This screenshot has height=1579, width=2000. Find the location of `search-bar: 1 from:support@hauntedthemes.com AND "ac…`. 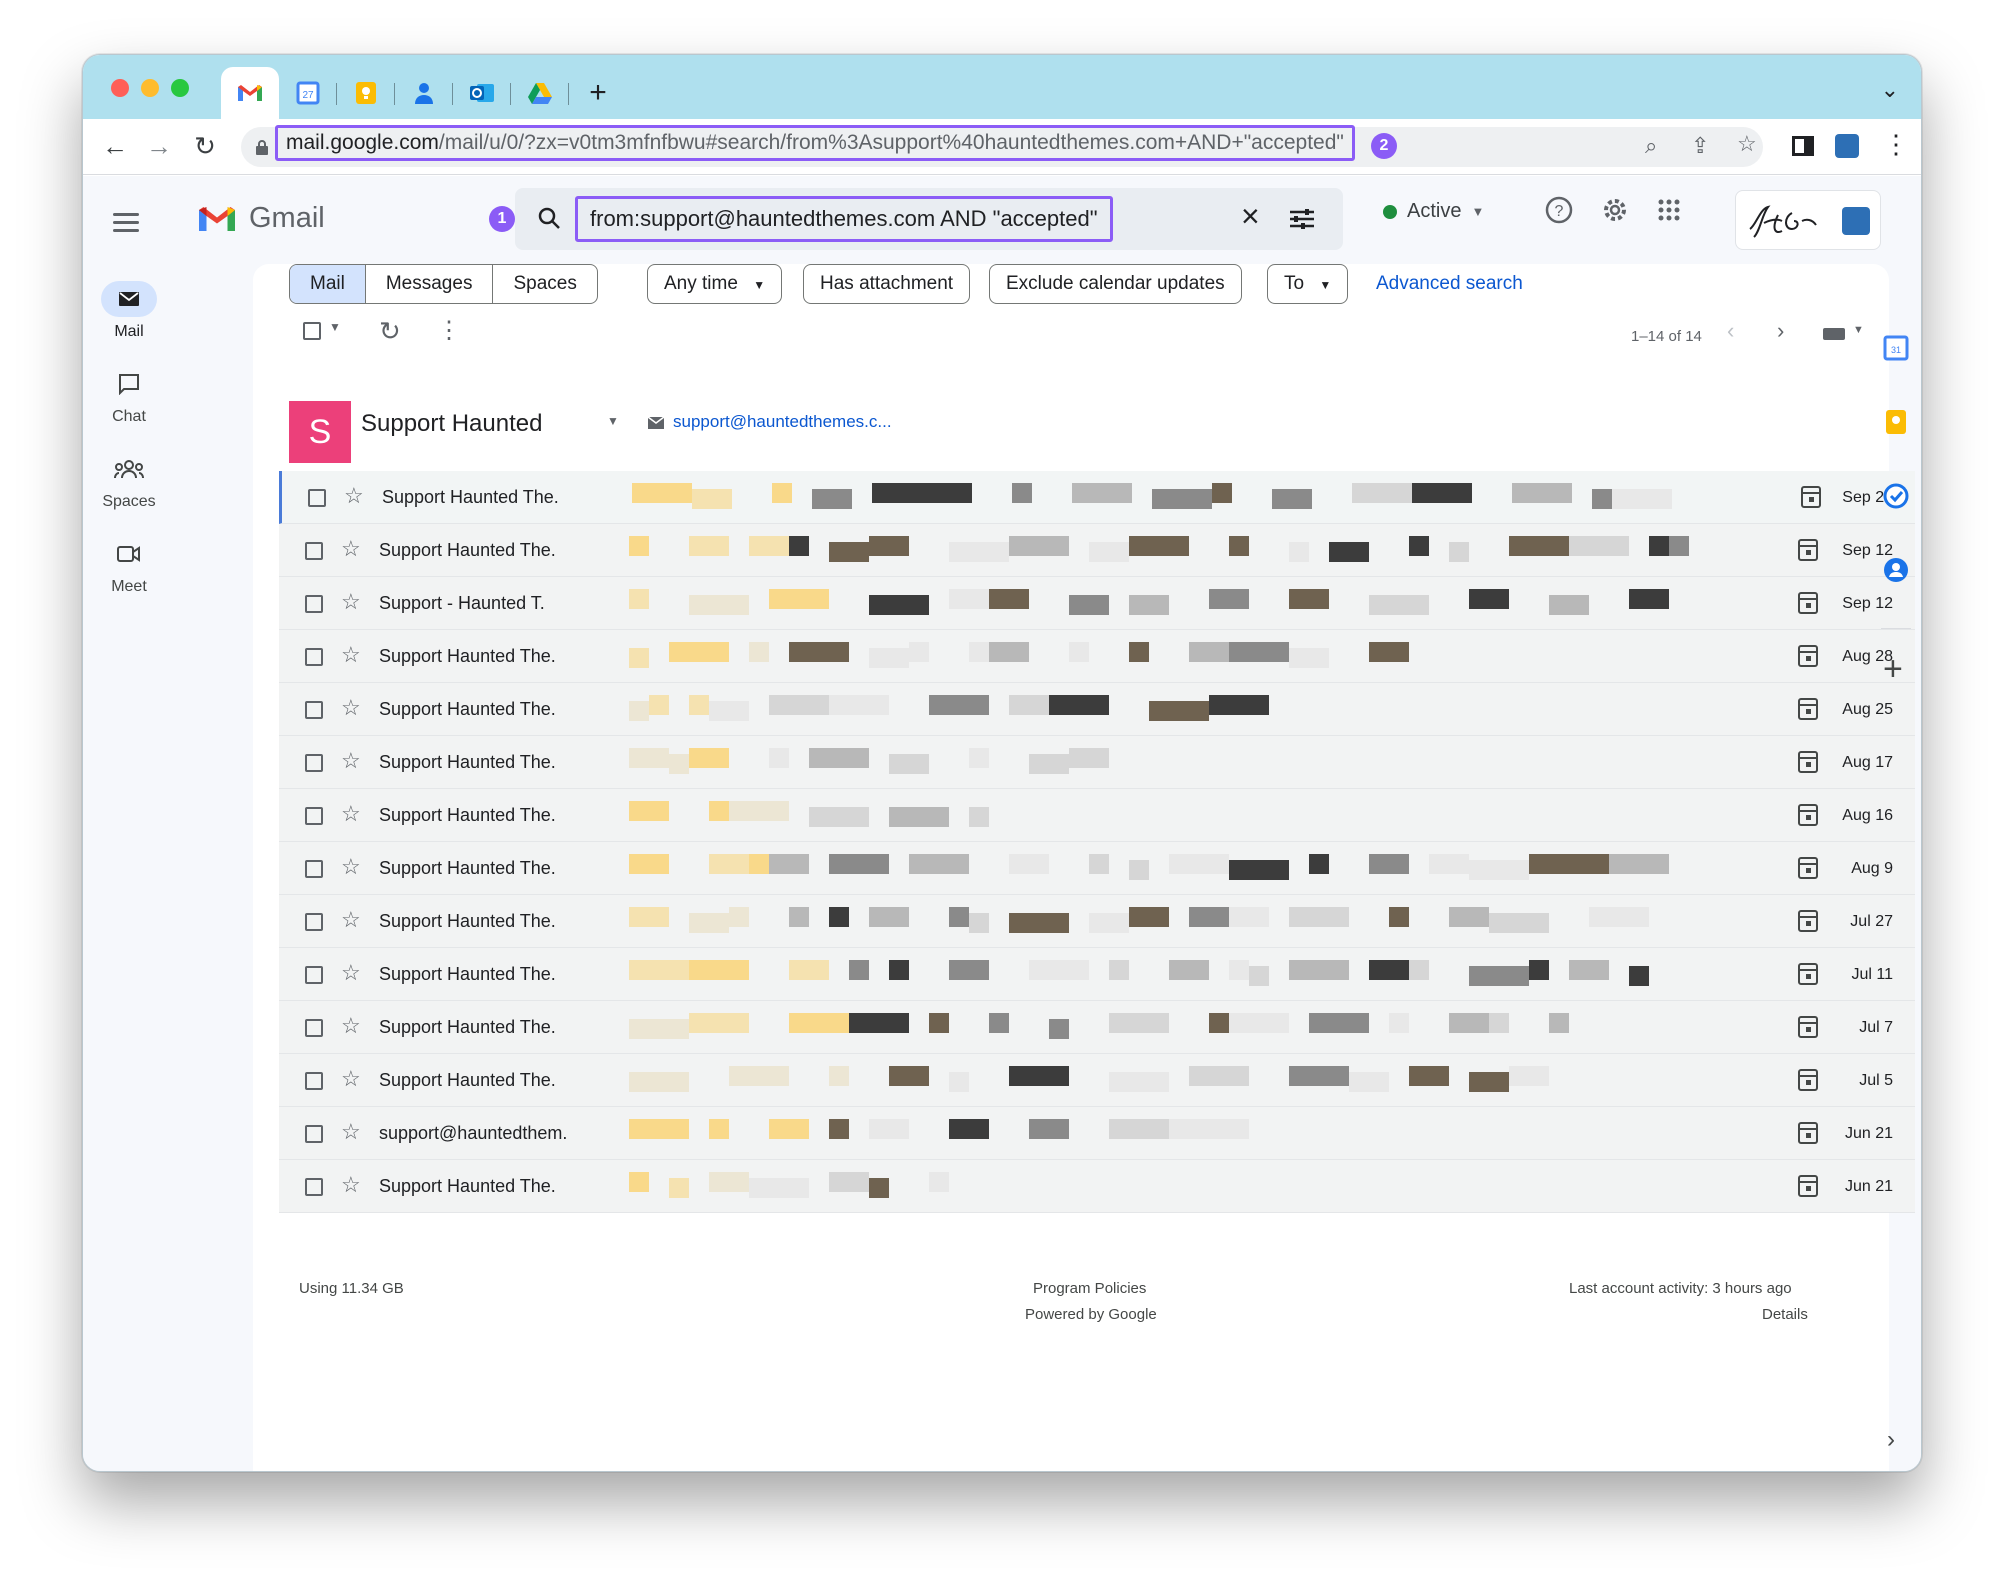

search-bar: 1 from:support@hauntedthemes.com AND "ac… is located at coordinates (916, 219).